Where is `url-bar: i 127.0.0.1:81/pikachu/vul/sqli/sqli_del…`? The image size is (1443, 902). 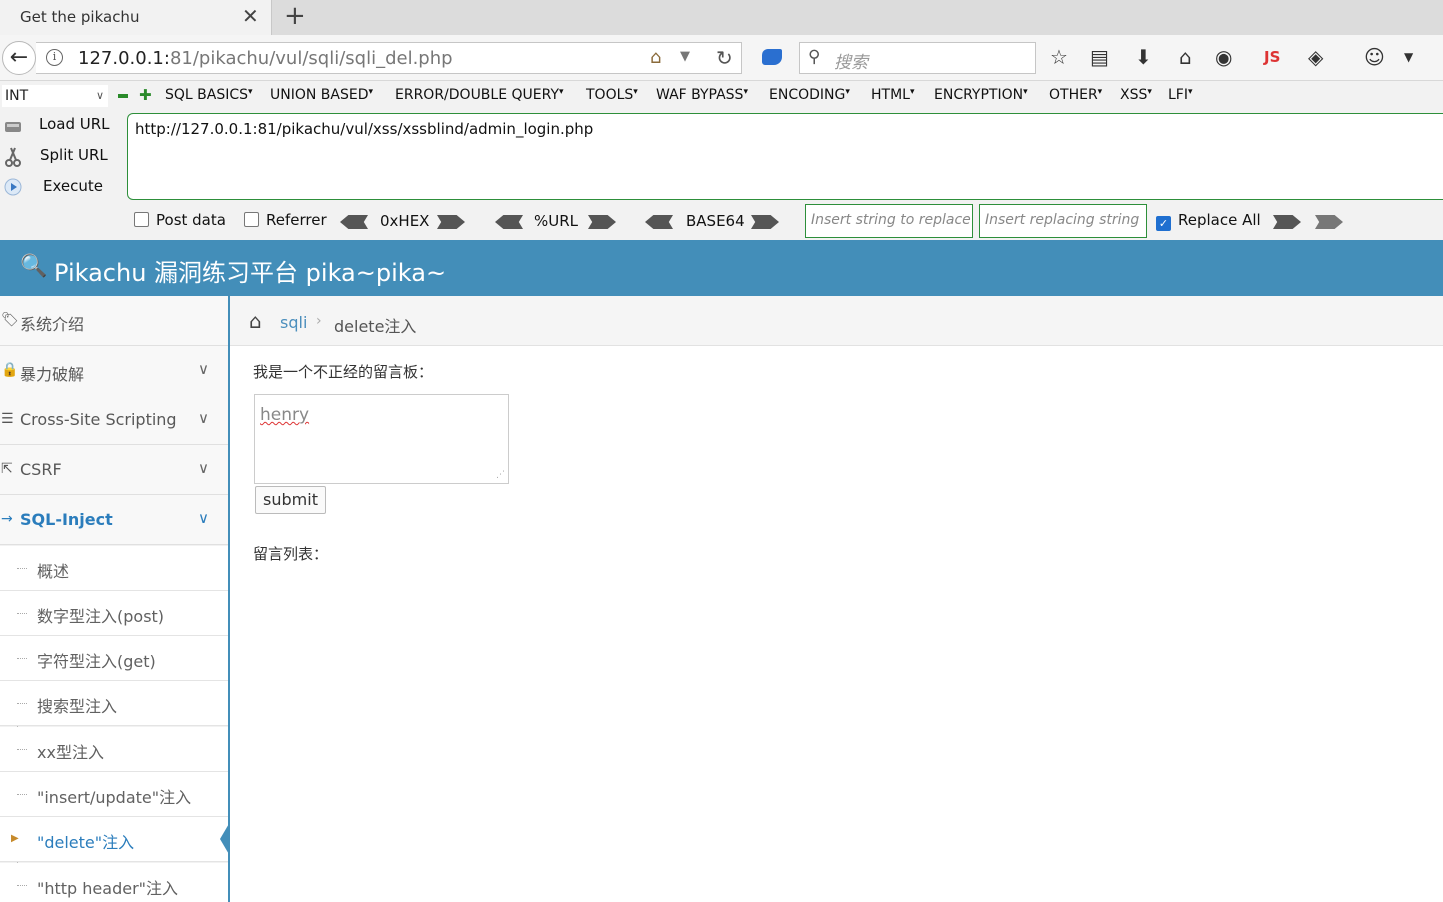
url-bar: i 127.0.0.1:81/pikachu/vul/sqli/sqli_del… is located at coordinates (389, 58).